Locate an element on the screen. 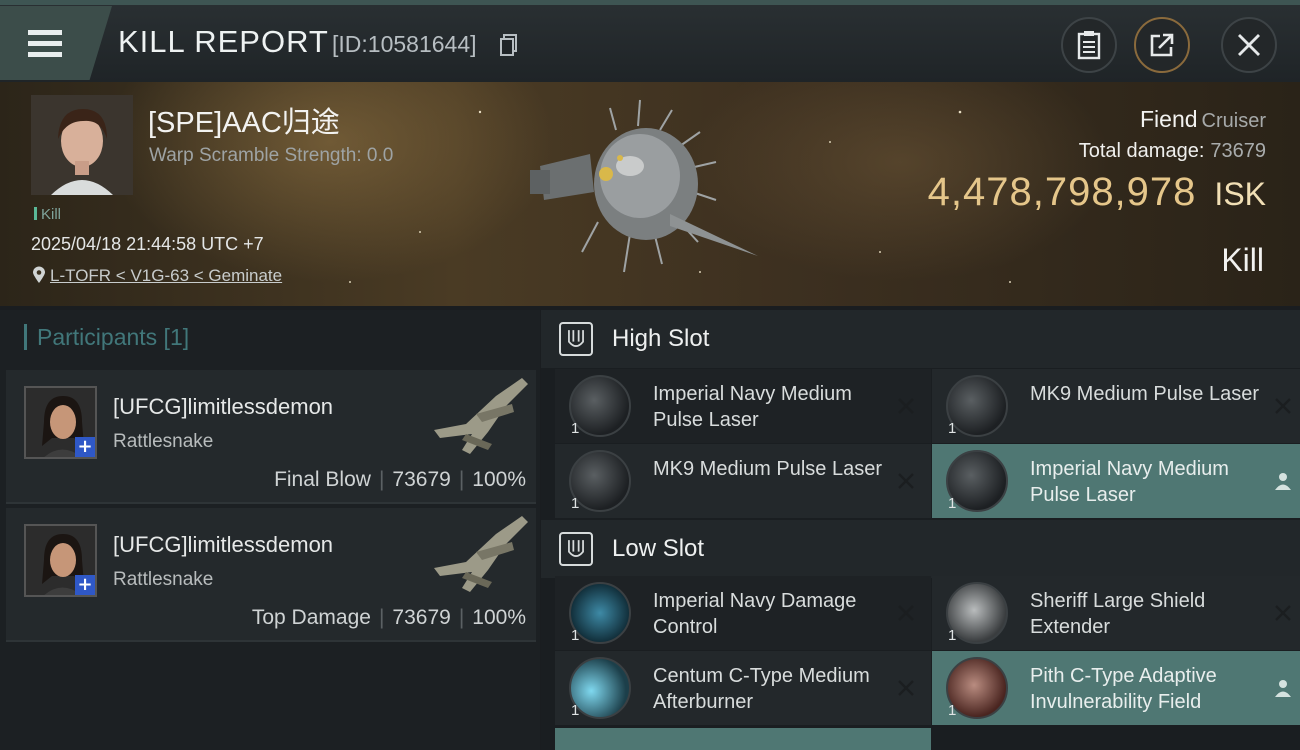  module-name: Sheriff Large Shield Extender is located at coordinates (1118, 614).